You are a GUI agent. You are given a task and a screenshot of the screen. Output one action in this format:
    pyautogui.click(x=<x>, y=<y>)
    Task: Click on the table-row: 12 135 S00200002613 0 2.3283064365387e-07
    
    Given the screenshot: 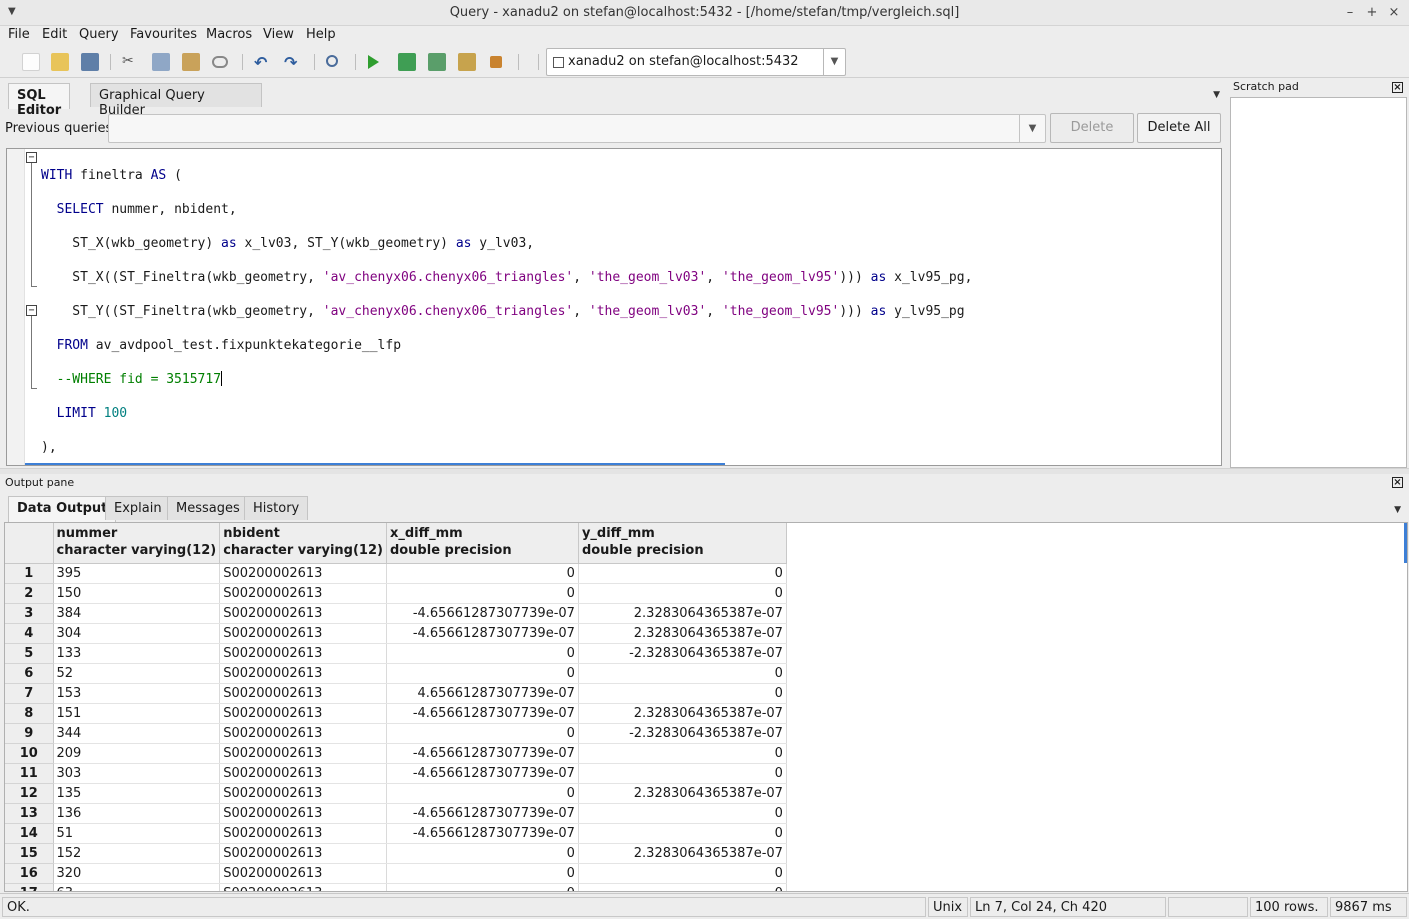 What is the action you would take?
    pyautogui.click(x=396, y=793)
    